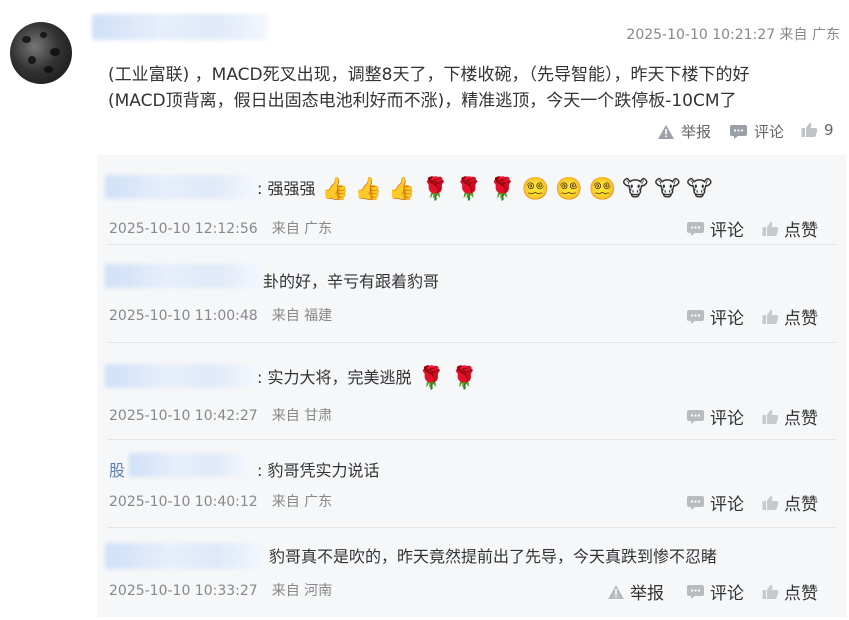 The width and height of the screenshot is (849, 620). I want to click on like-count: 9, so click(829, 130).